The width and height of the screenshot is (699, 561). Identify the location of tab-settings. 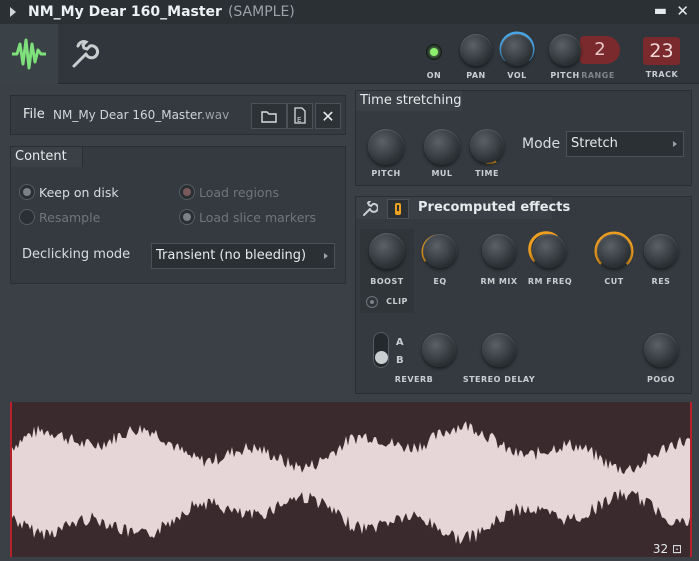
(84, 54).